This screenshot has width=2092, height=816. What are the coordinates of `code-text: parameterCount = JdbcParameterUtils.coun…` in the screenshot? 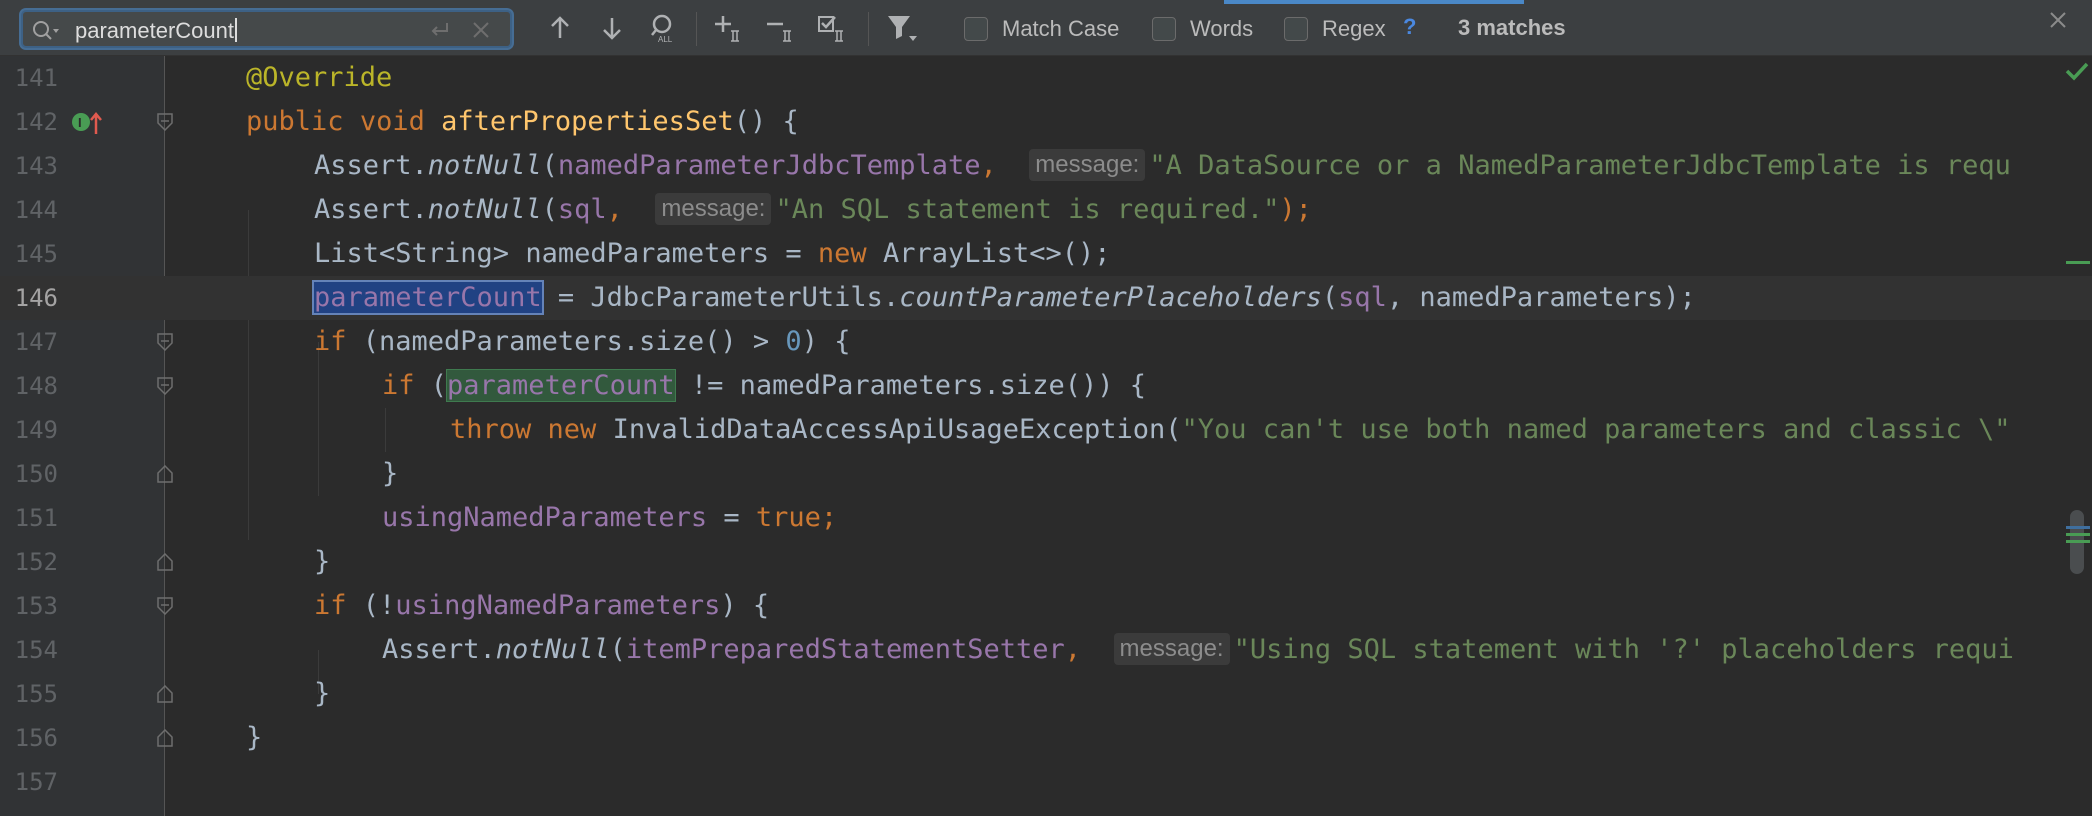 It's located at (1004, 298).